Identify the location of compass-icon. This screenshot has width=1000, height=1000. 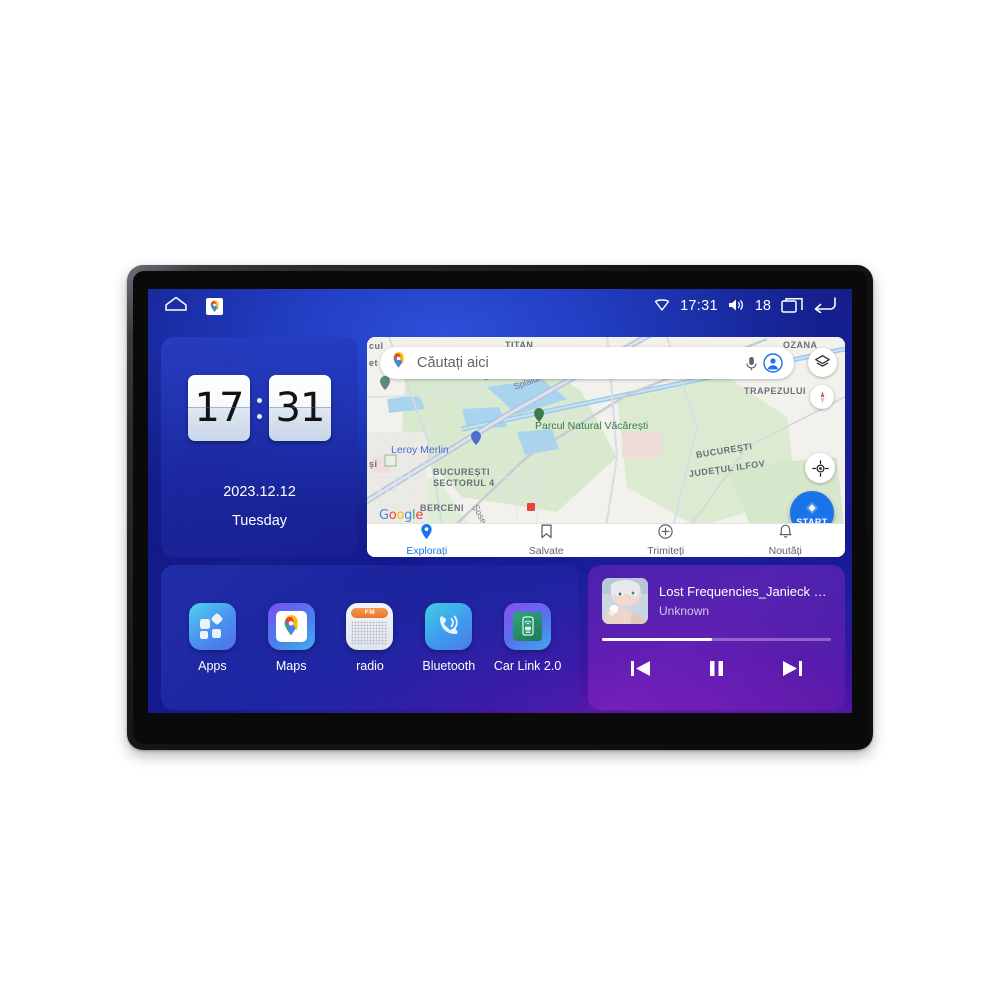
(822, 397).